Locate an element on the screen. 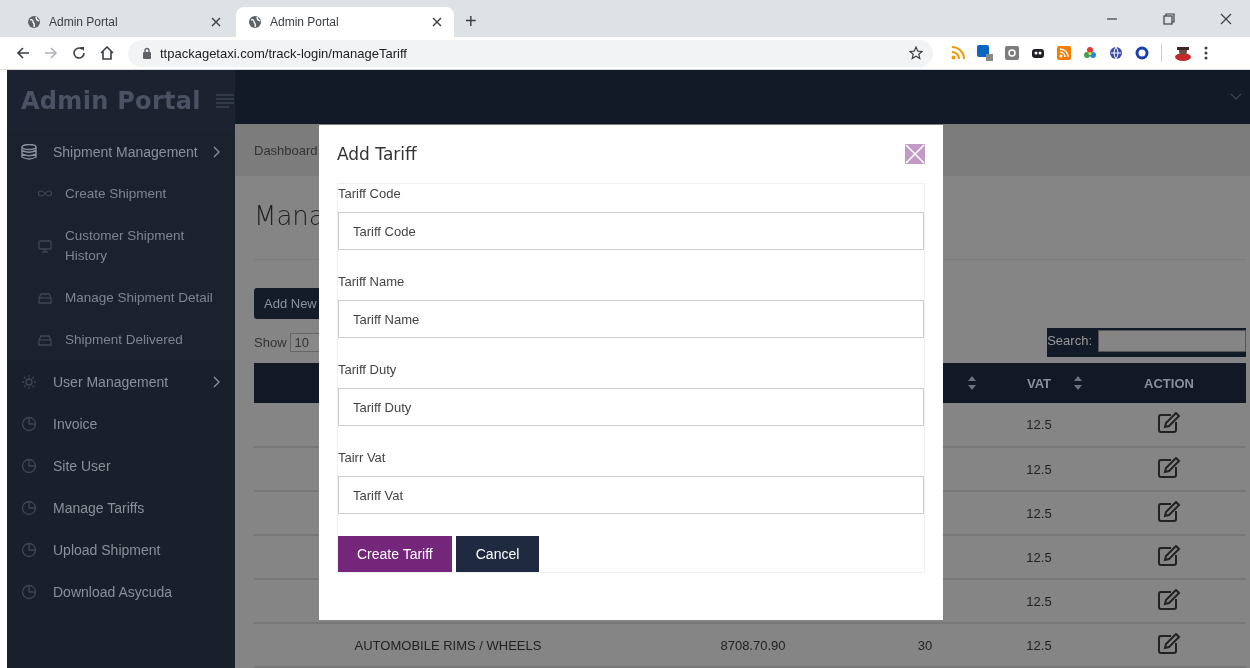  sidebar-item: Manage Tariffs is located at coordinates (121, 508).